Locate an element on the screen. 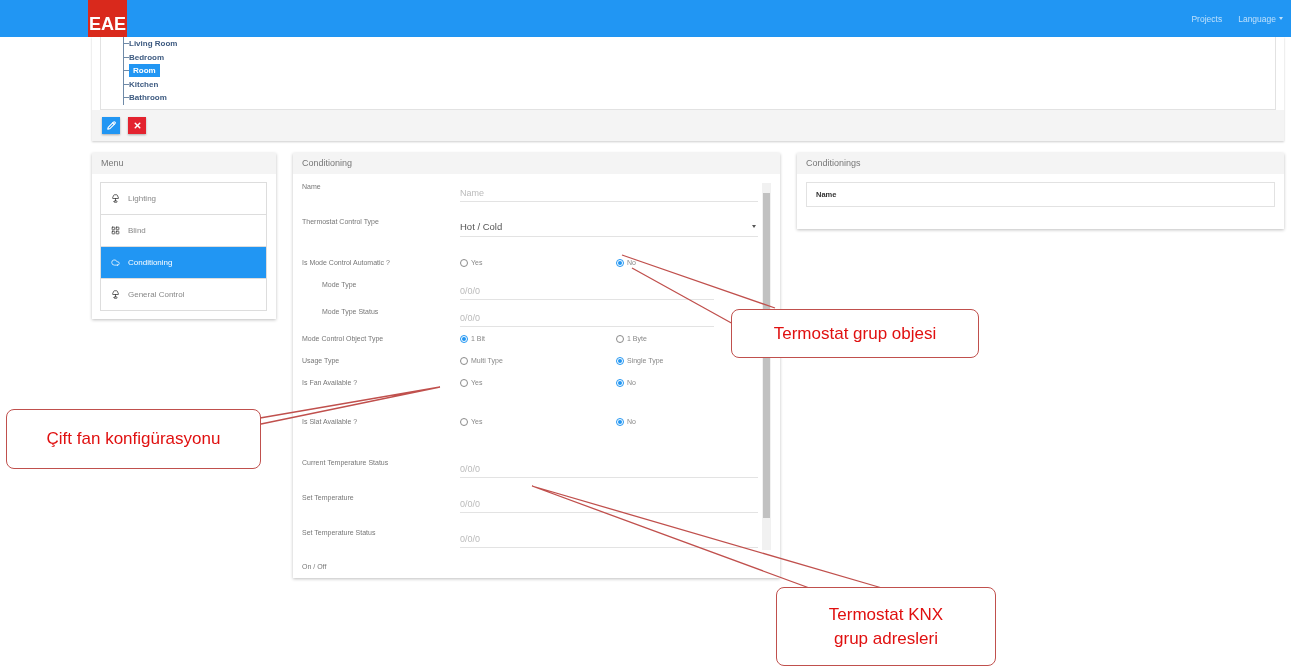 The height and width of the screenshot is (669, 1291). delete-button is located at coordinates (137, 125).